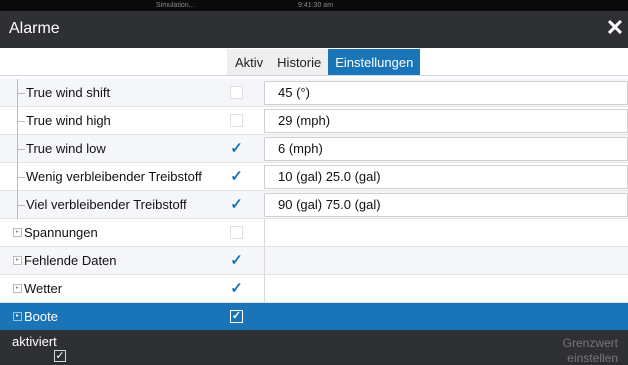 The image size is (628, 365). I want to click on alarm-row: ▸ Wetter ✓, so click(314, 289).